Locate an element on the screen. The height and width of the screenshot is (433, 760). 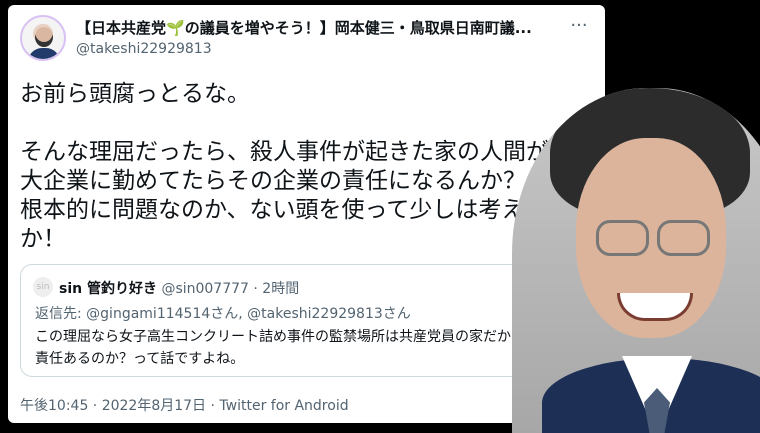
quoted-author-avatar: sin is located at coordinates (43, 287).